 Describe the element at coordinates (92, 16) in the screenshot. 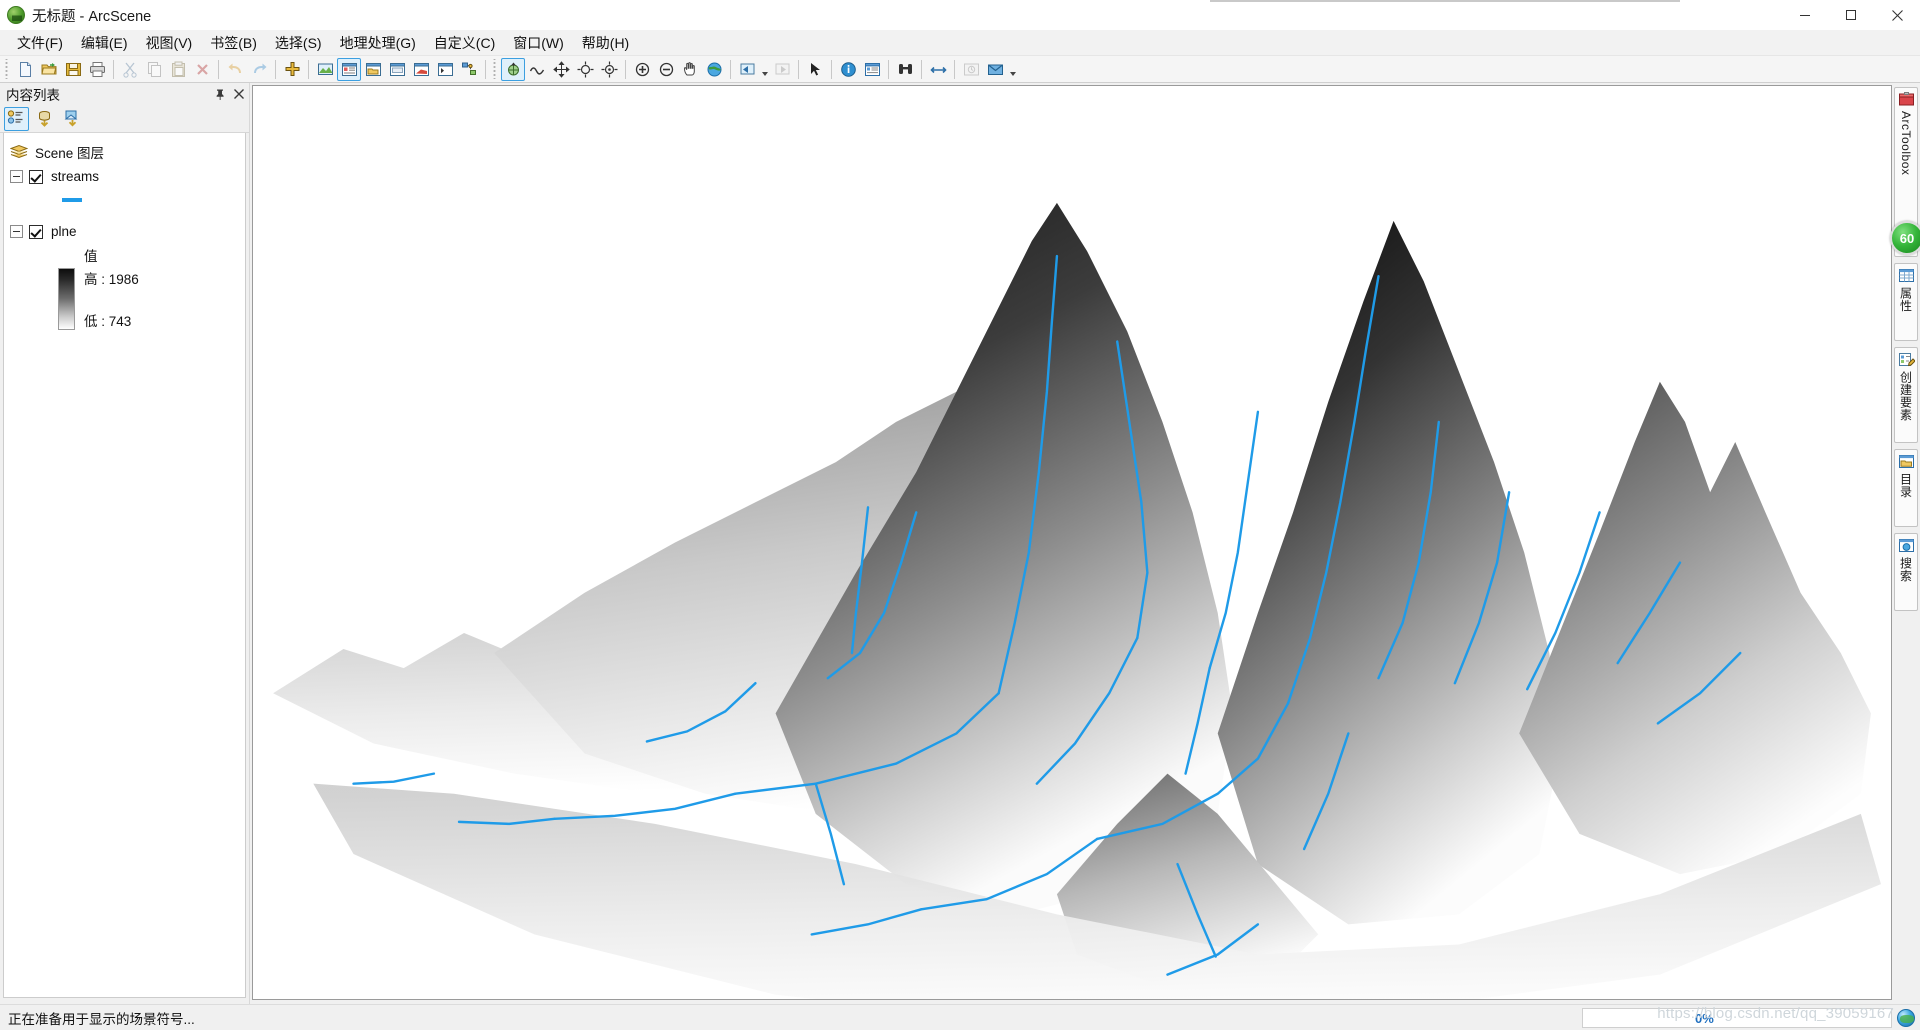

I see `window-title: 无标题 - ArcScene` at that location.